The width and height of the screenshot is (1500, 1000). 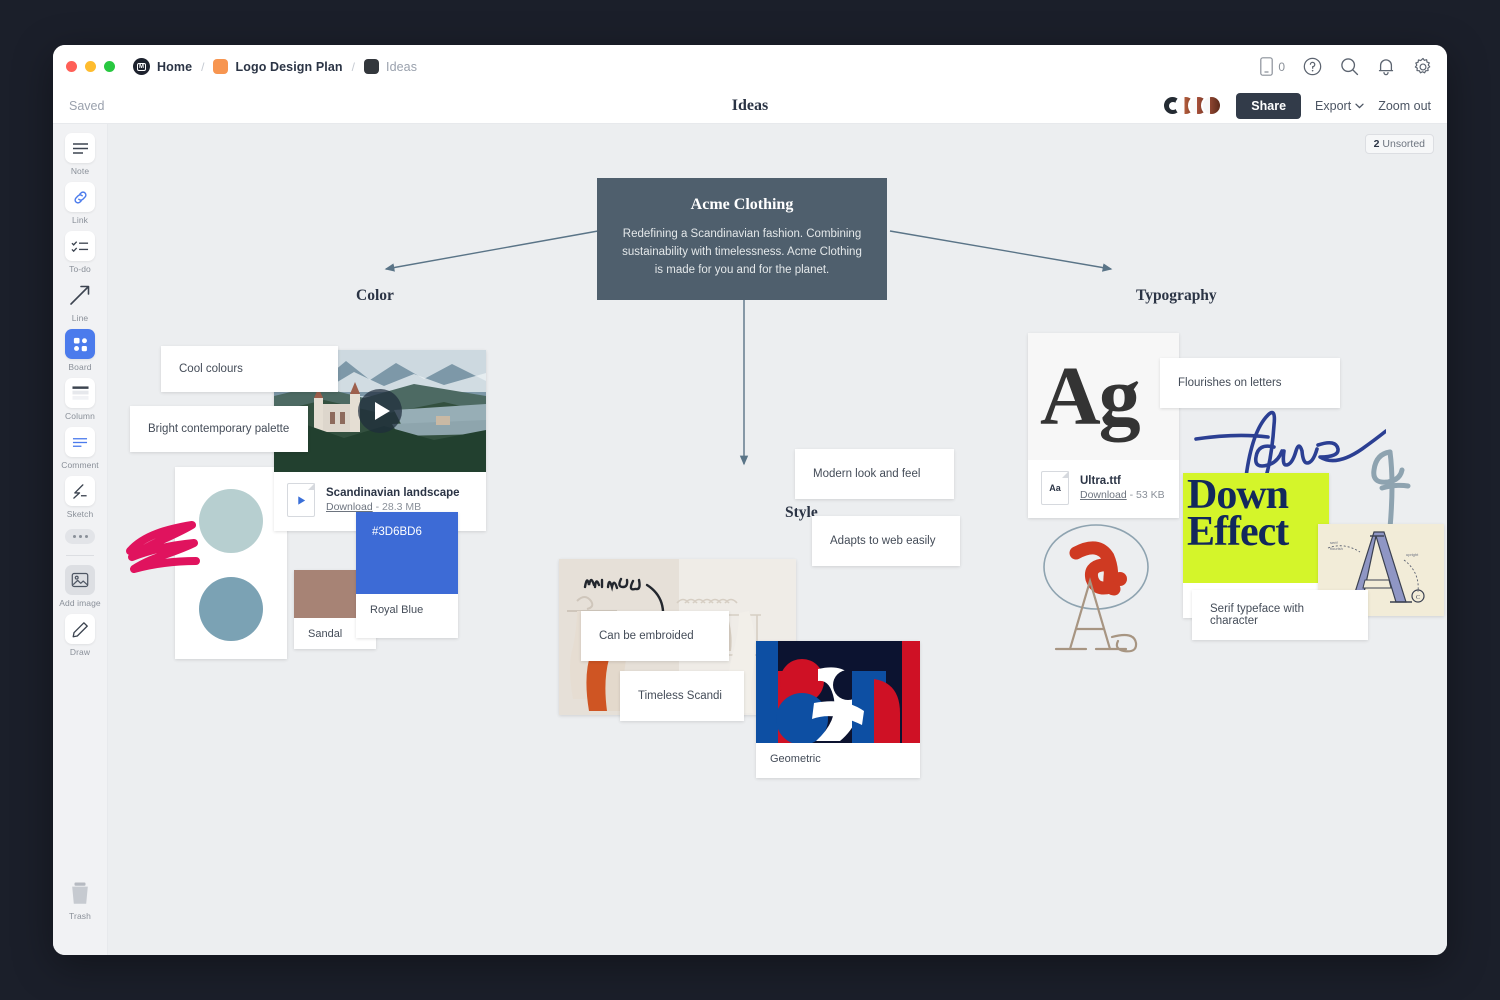 I want to click on svg-text: flourish, so click(x=1336, y=548).